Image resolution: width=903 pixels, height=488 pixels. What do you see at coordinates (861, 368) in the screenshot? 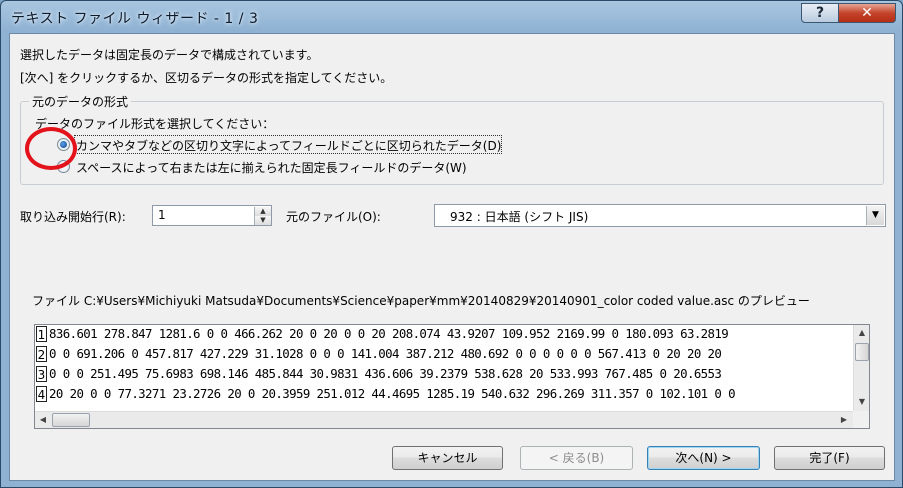
I see `vertical-scrollbar: ▲ ▼` at bounding box center [861, 368].